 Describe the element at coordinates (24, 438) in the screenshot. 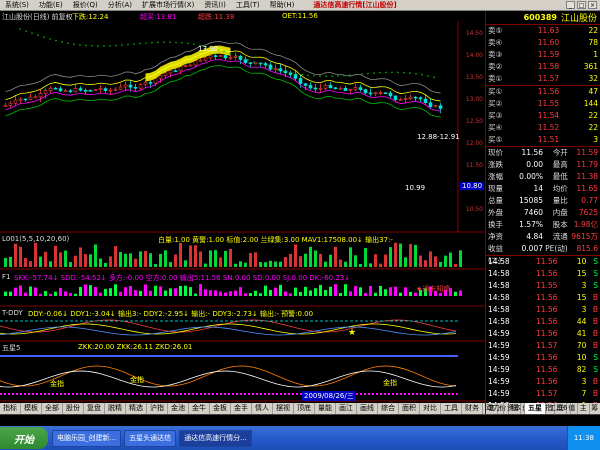

I see `start-button: 开始` at that location.